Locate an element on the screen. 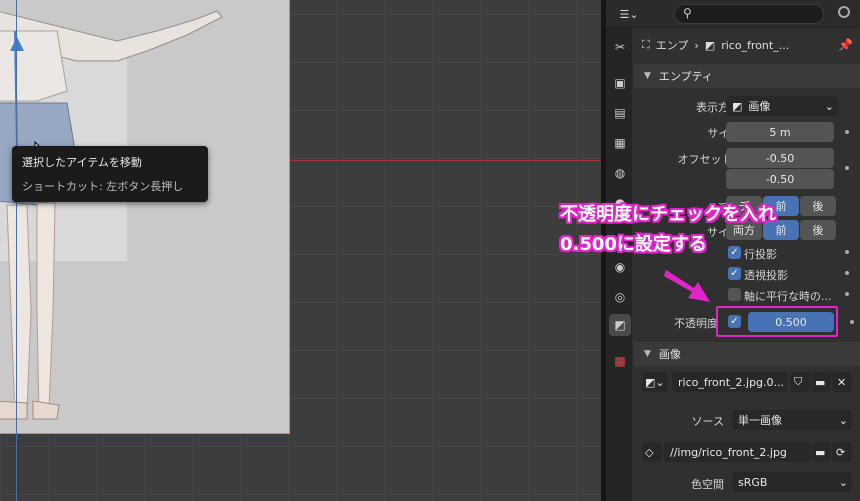  close-icon: ✕ is located at coordinates (842, 382).